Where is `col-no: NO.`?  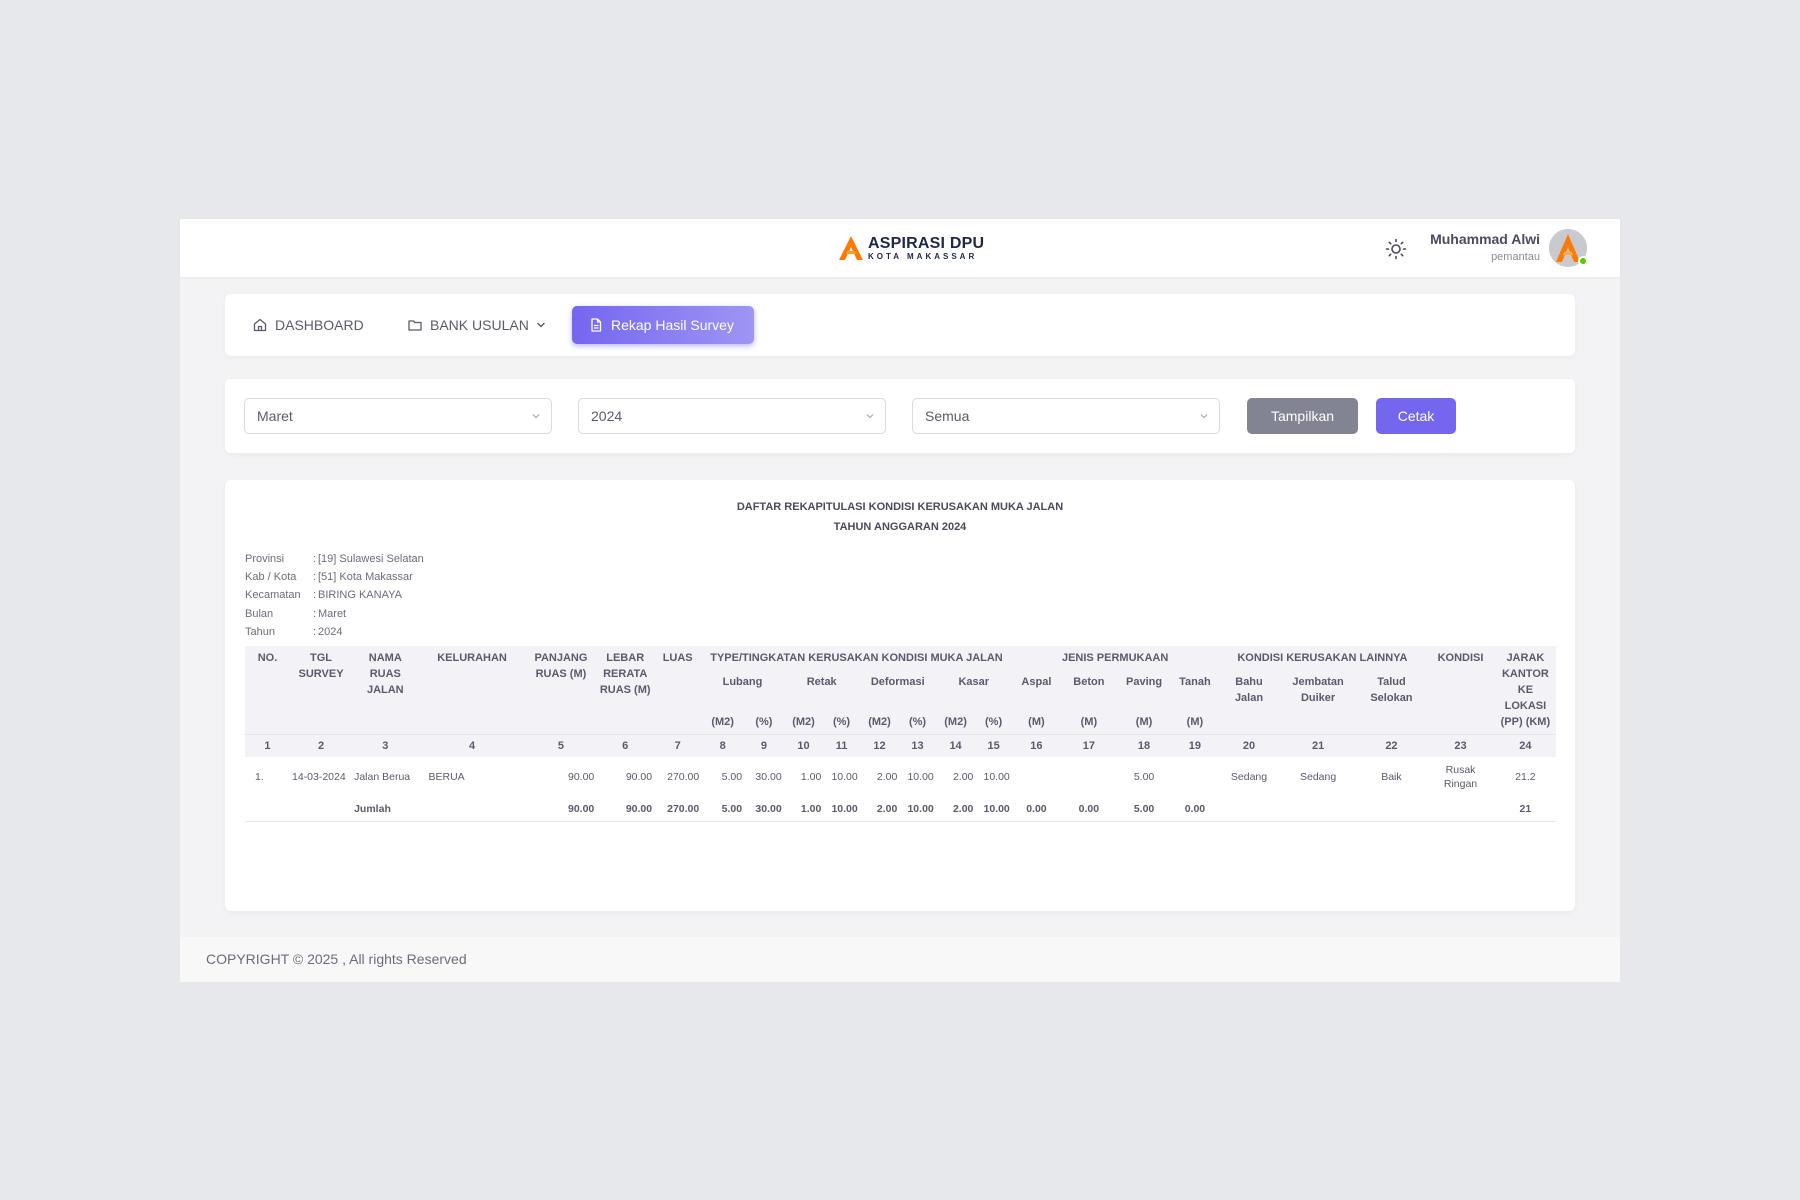 col-no: NO. is located at coordinates (267, 690).